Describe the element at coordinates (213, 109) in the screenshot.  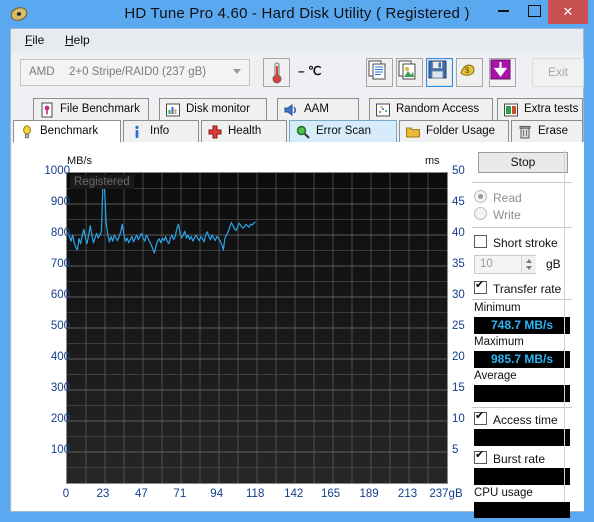
I see `tab-disk-monitor: Disk monitor` at that location.